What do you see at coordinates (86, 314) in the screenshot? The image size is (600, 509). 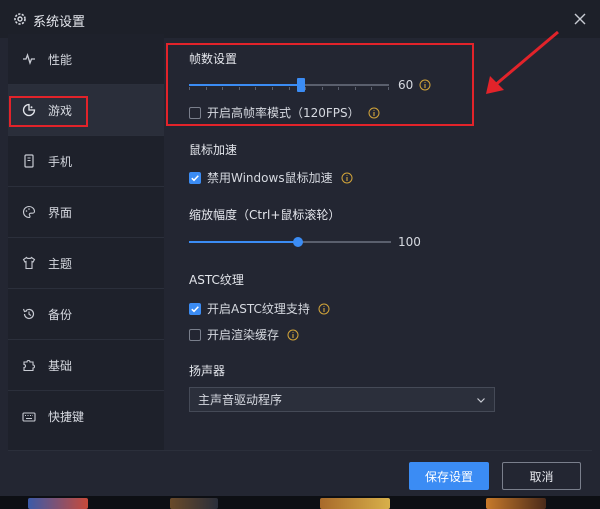 I see `sidebar-item-backup: 备份` at bounding box center [86, 314].